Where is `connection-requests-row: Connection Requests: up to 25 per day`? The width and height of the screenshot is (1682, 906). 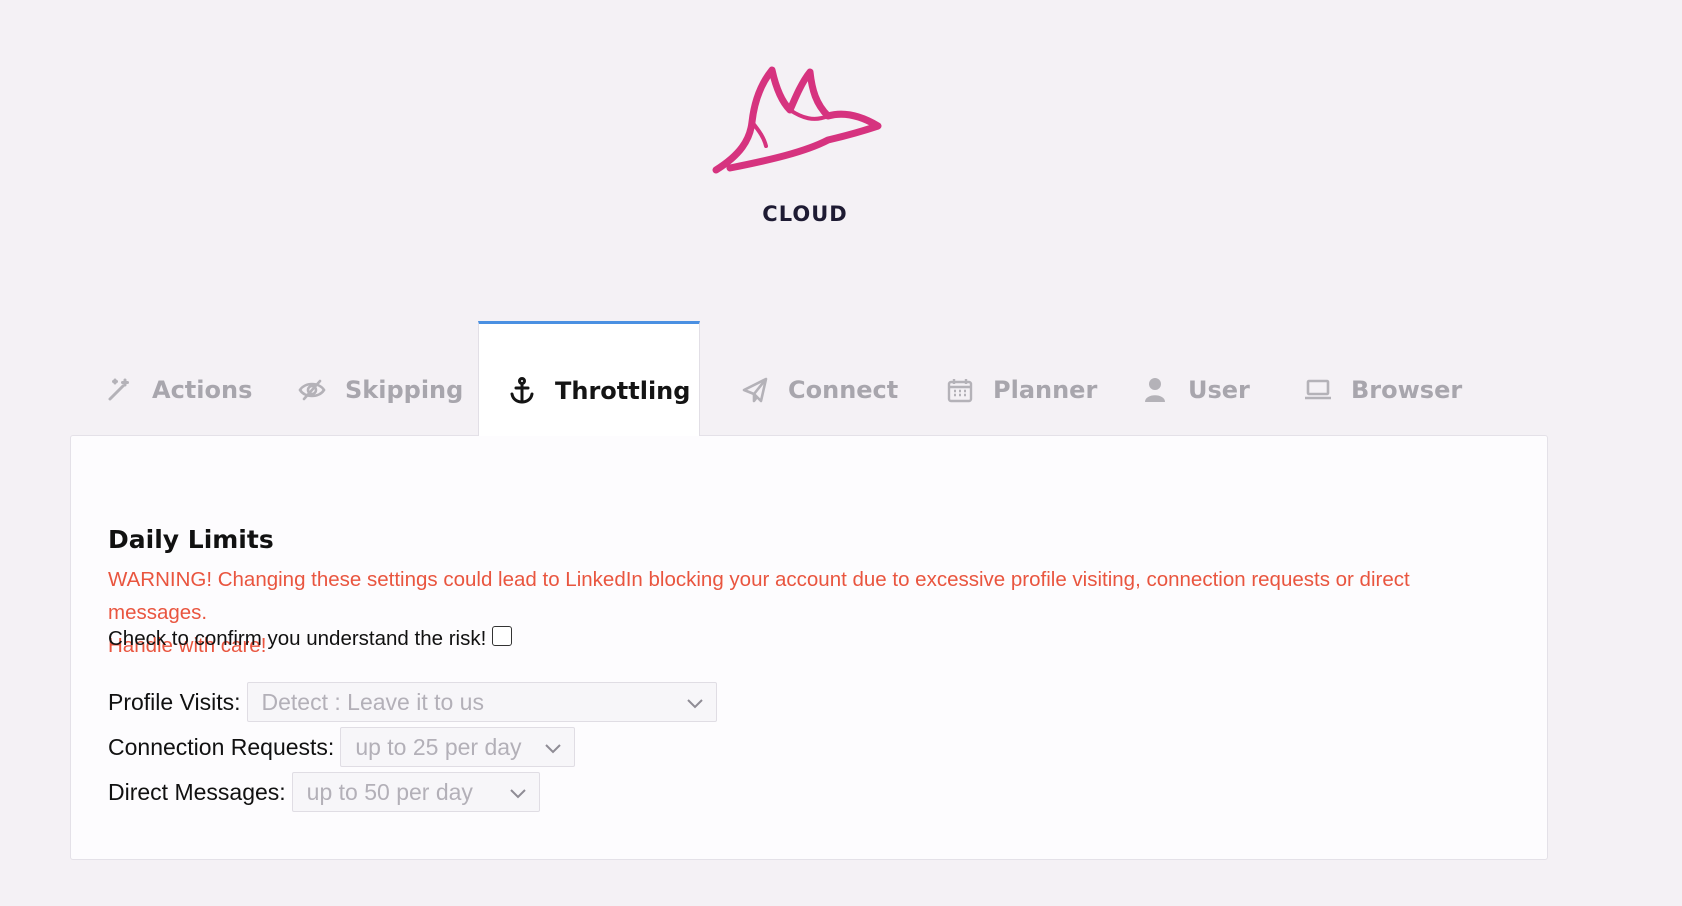
connection-requests-row: Connection Requests: up to 25 per day is located at coordinates (342, 747).